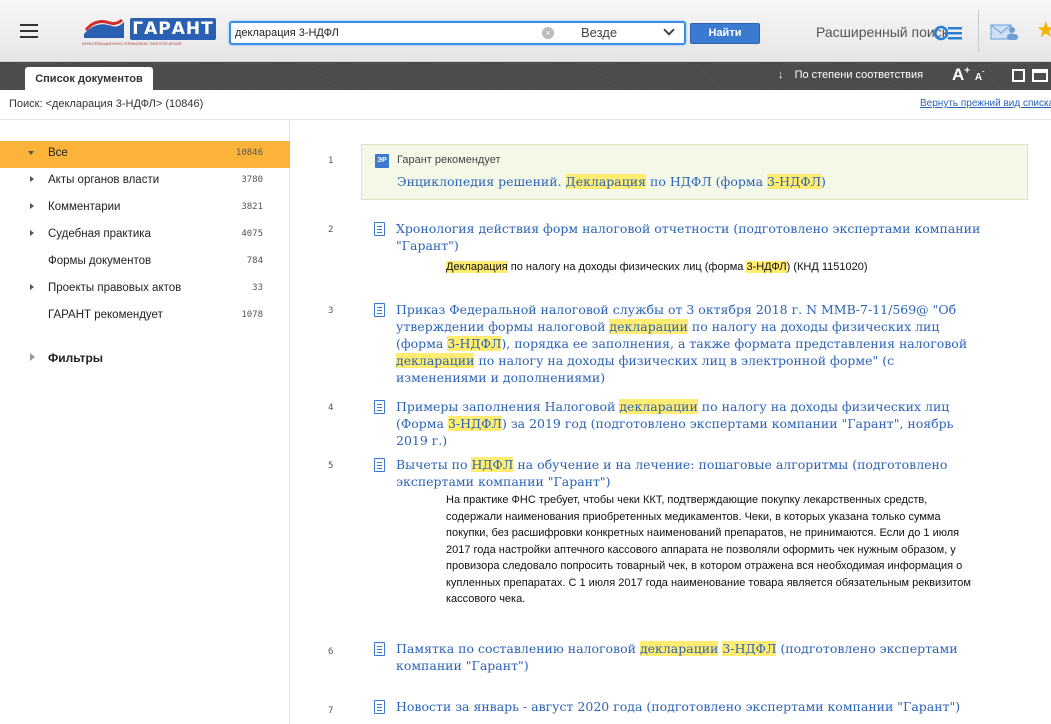 This screenshot has height=724, width=1051. I want to click on logo-swoosh-icon, so click(104, 28).